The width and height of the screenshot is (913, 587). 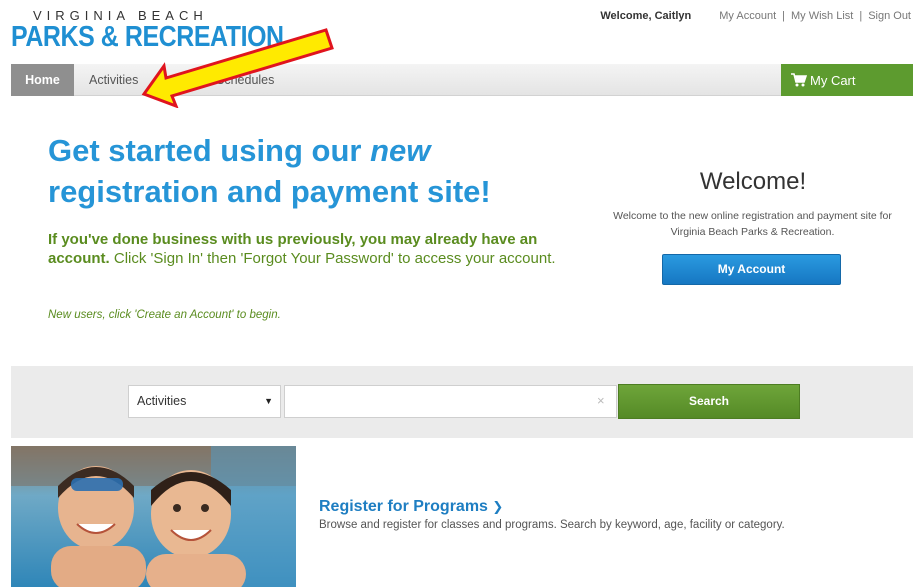 What do you see at coordinates (747, 16) in the screenshot?
I see `my-account-link: My Account` at bounding box center [747, 16].